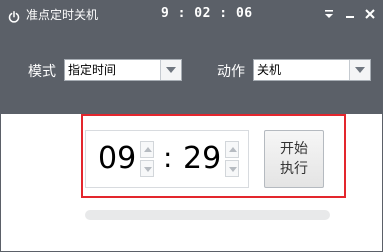 Image resolution: width=383 pixels, height=252 pixels. I want to click on power-icon, so click(14, 15).